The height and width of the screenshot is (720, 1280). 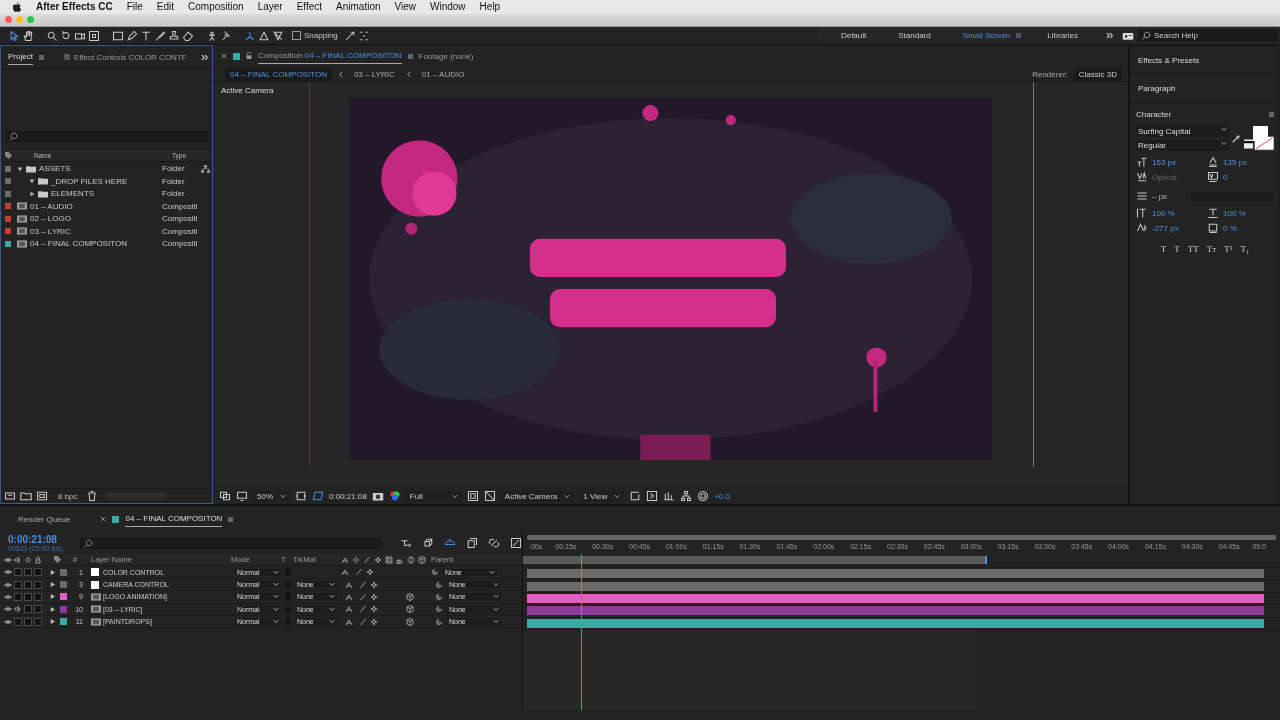 I want to click on type-style-button: TT, so click(x=1193, y=249).